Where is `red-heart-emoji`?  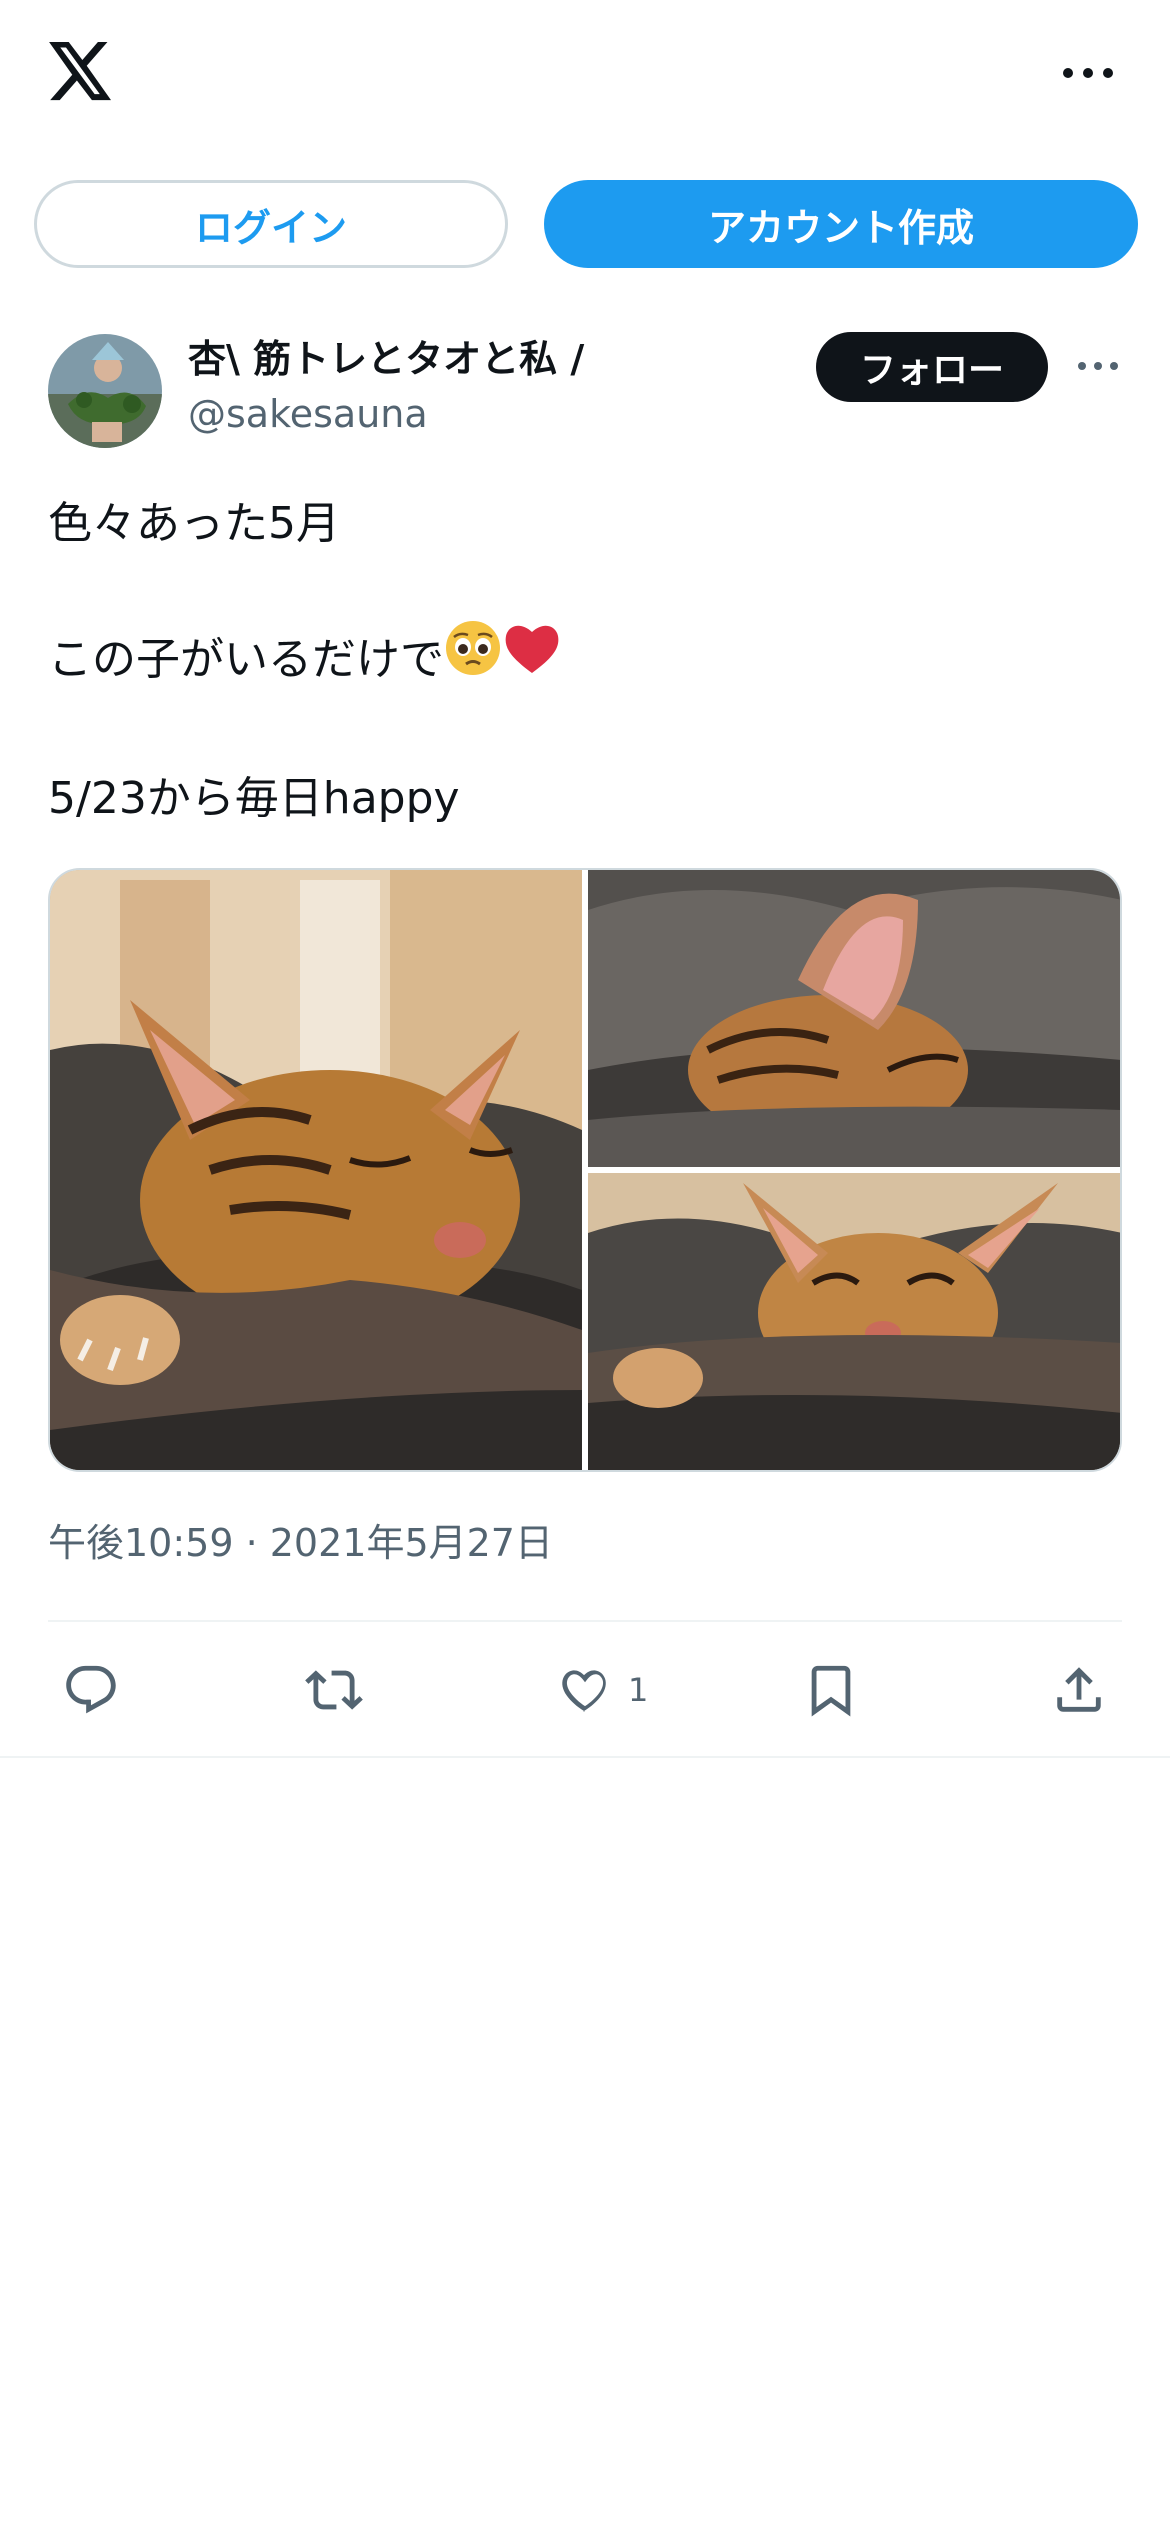
red-heart-emoji is located at coordinates (532, 658).